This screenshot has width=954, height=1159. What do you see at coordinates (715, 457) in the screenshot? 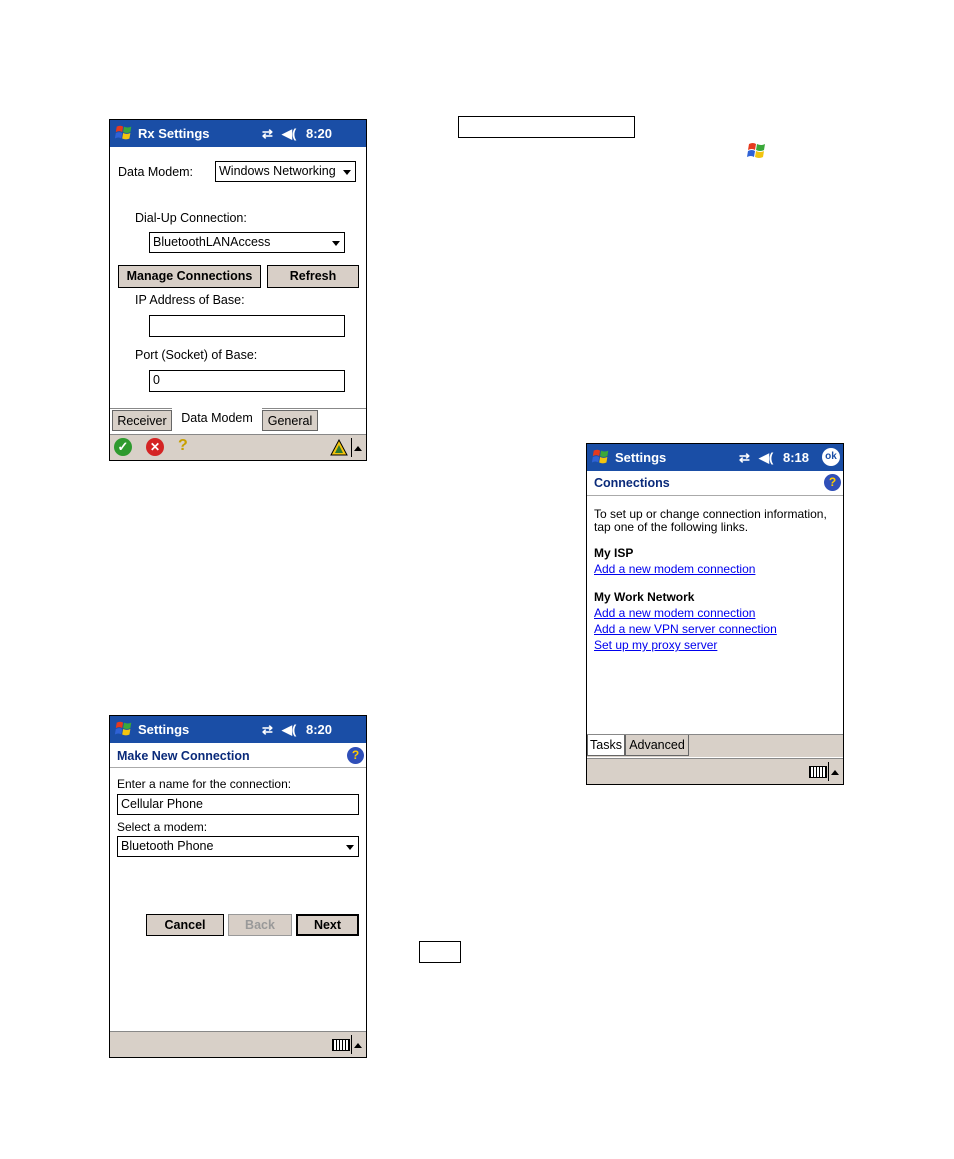
I see `title-bar: Settings ⇄ ◀( 8:18 ok` at bounding box center [715, 457].